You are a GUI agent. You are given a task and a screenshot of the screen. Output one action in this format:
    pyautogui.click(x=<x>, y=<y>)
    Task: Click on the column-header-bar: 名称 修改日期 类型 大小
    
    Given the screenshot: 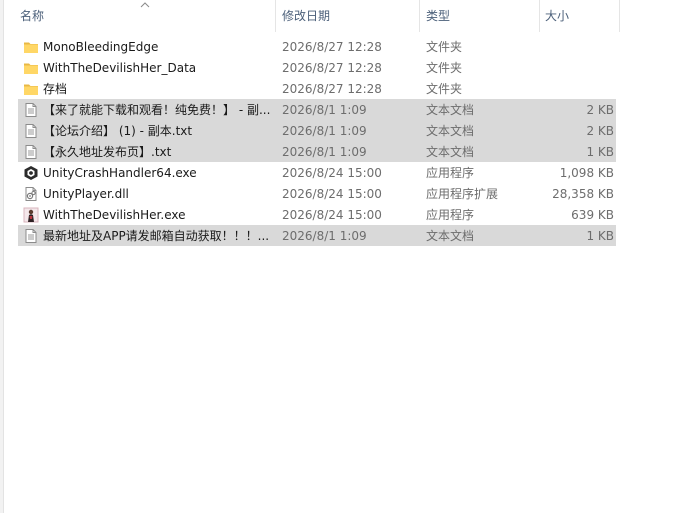 What is the action you would take?
    pyautogui.click(x=317, y=16)
    